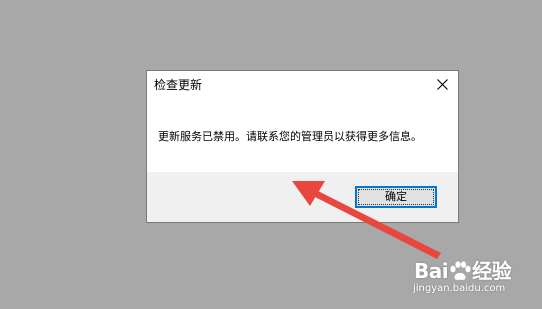 This screenshot has height=309, width=542. I want to click on dialog-message: 更新服务已禁用。请联系您的管理员以获得更多信息。, so click(290, 136).